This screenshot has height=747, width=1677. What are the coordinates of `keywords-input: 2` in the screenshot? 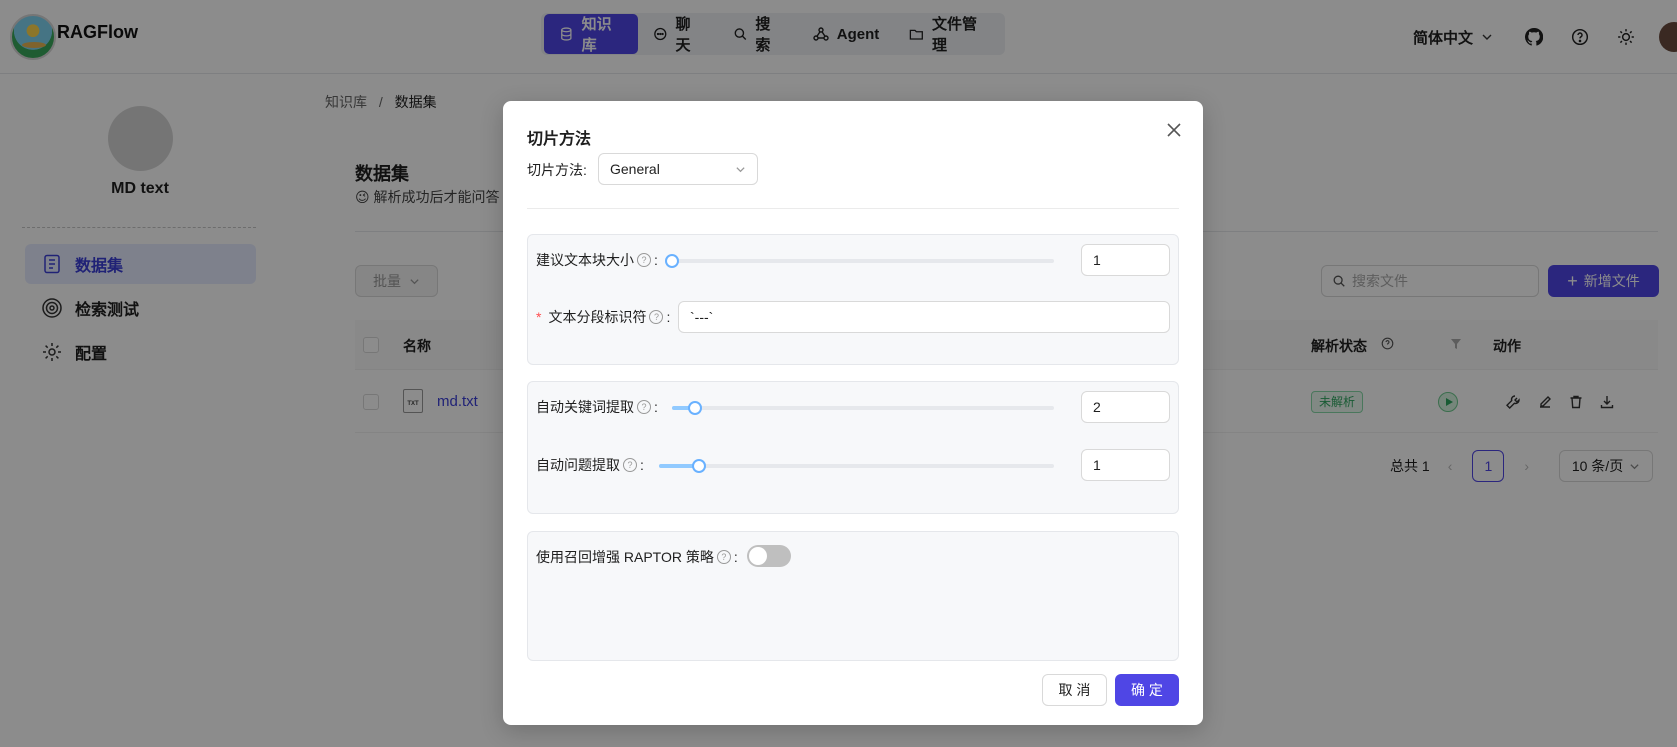 It's located at (1125, 407).